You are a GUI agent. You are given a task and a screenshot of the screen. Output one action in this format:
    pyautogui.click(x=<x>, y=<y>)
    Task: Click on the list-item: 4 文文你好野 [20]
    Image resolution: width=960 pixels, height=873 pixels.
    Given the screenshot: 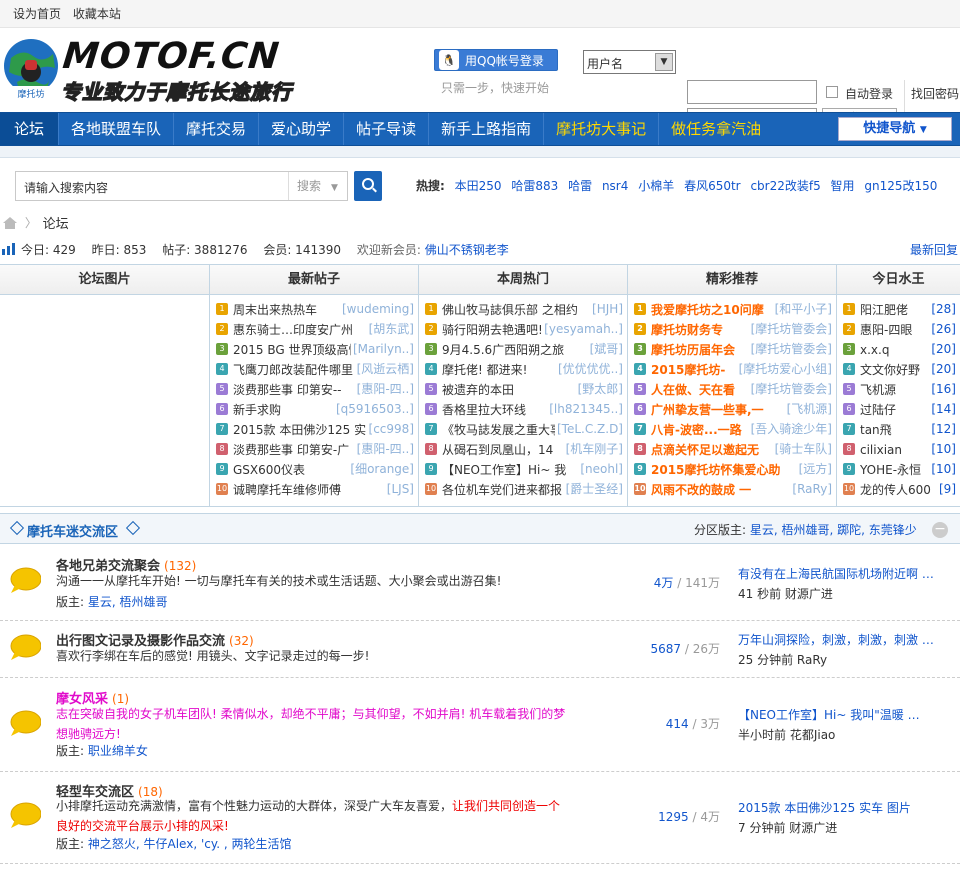 What is the action you would take?
    pyautogui.click(x=898, y=369)
    